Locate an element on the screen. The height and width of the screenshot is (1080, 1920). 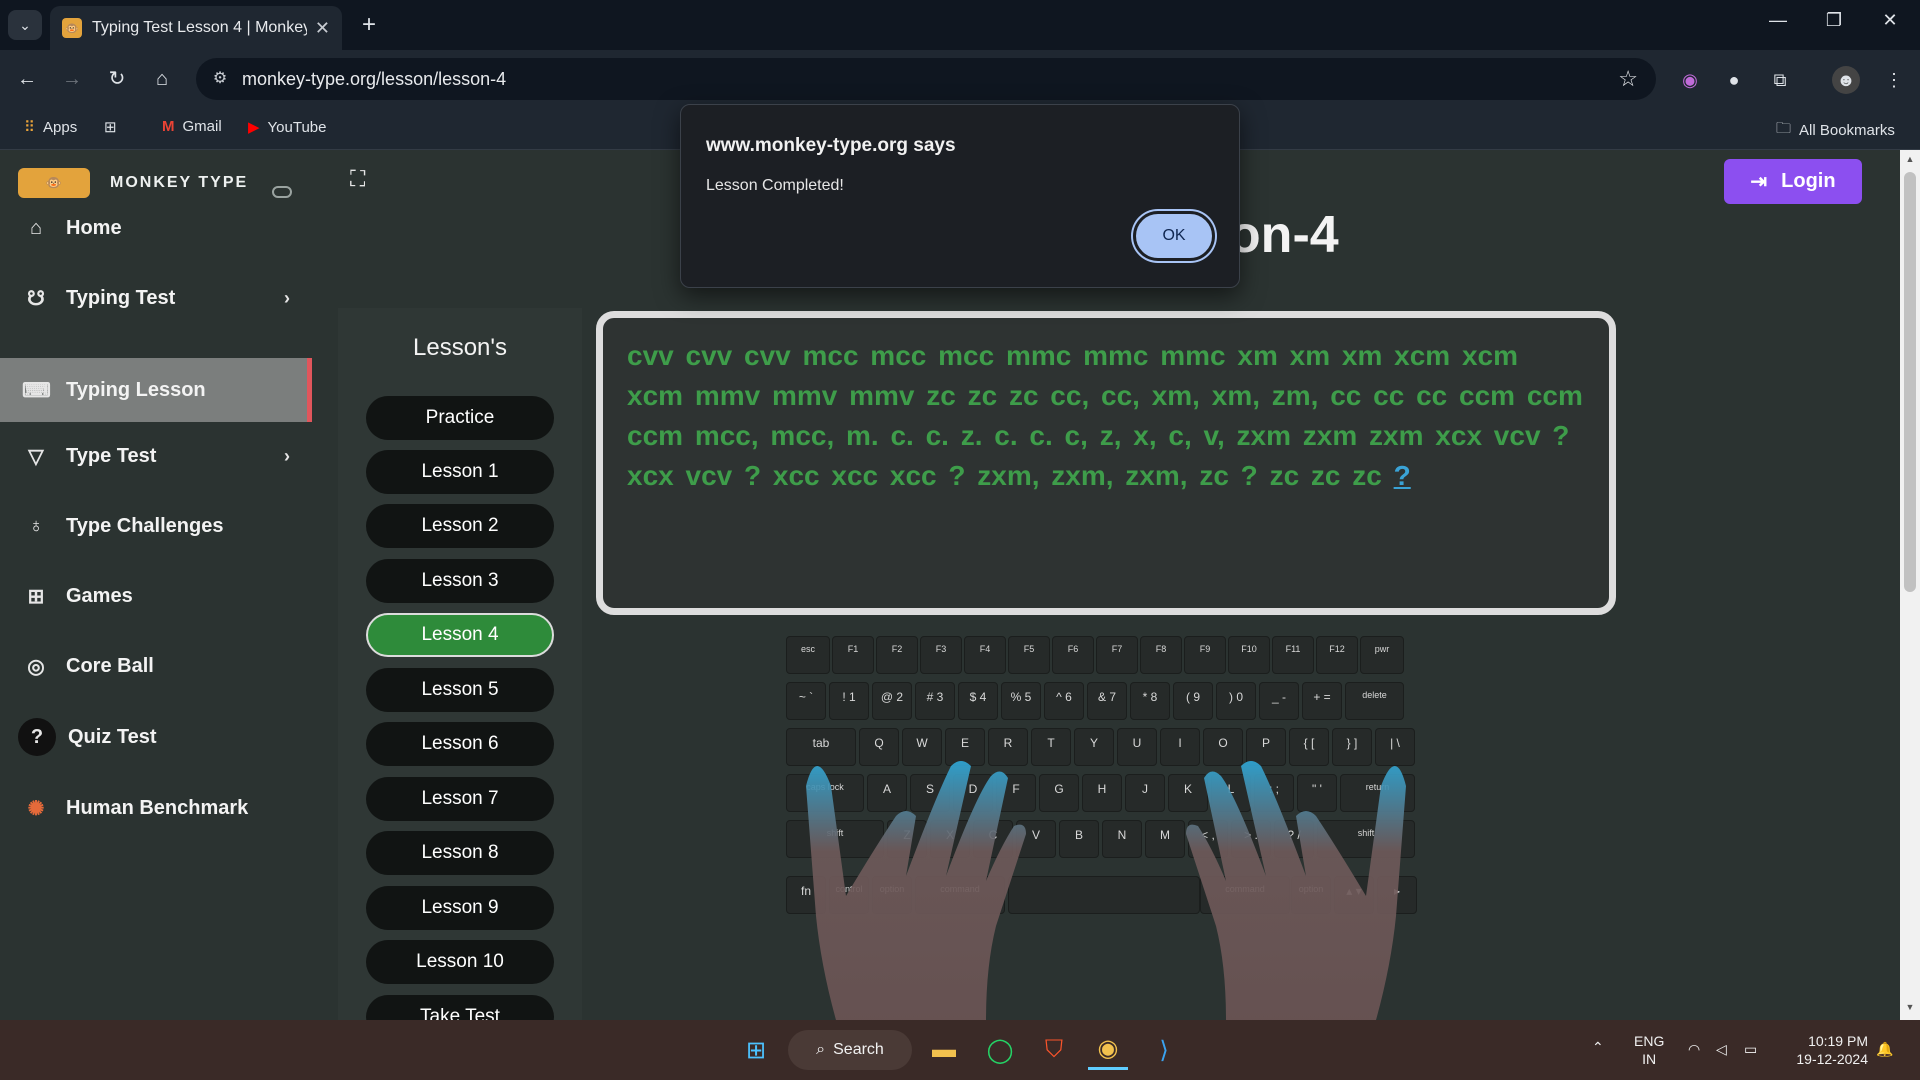
sidebar-item-core-ball: ◎ Core Ball is located at coordinates (156, 666).